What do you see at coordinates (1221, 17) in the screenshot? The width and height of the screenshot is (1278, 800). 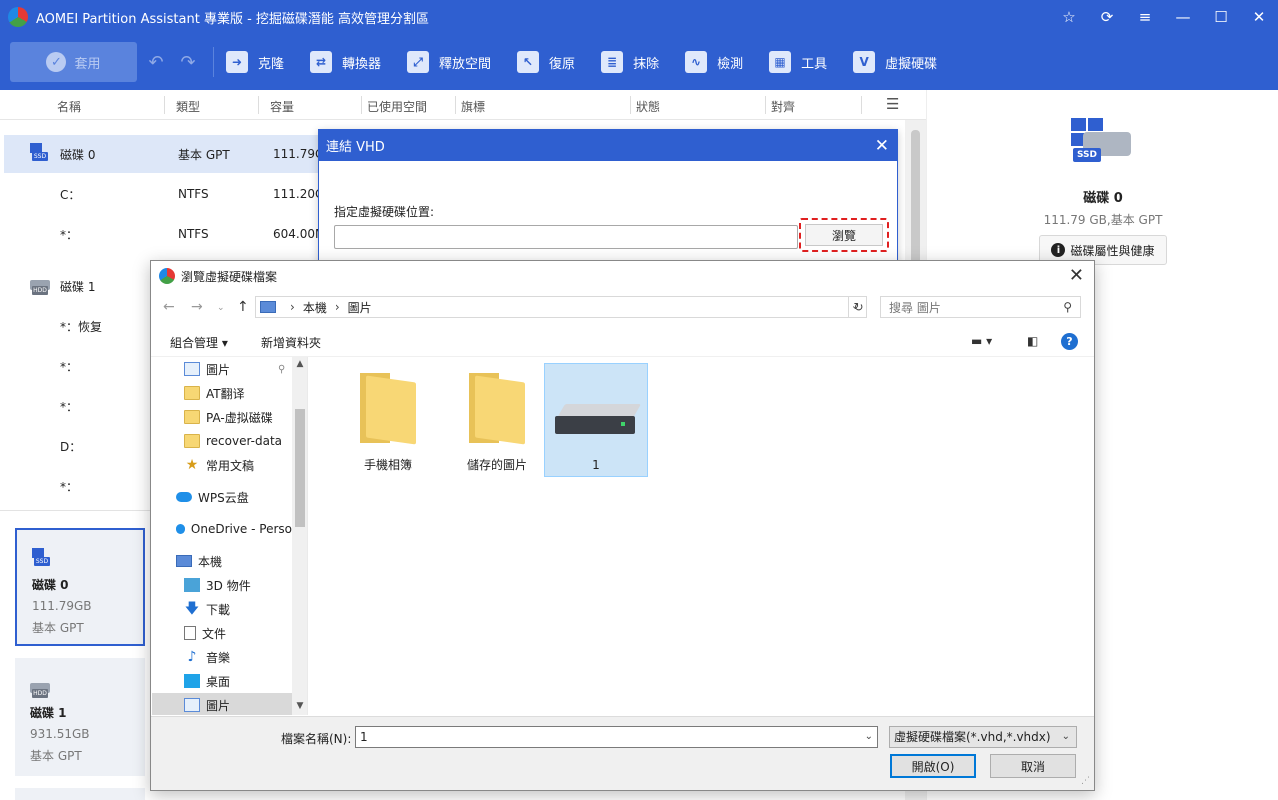 I see `maximize-button: ☐` at bounding box center [1221, 17].